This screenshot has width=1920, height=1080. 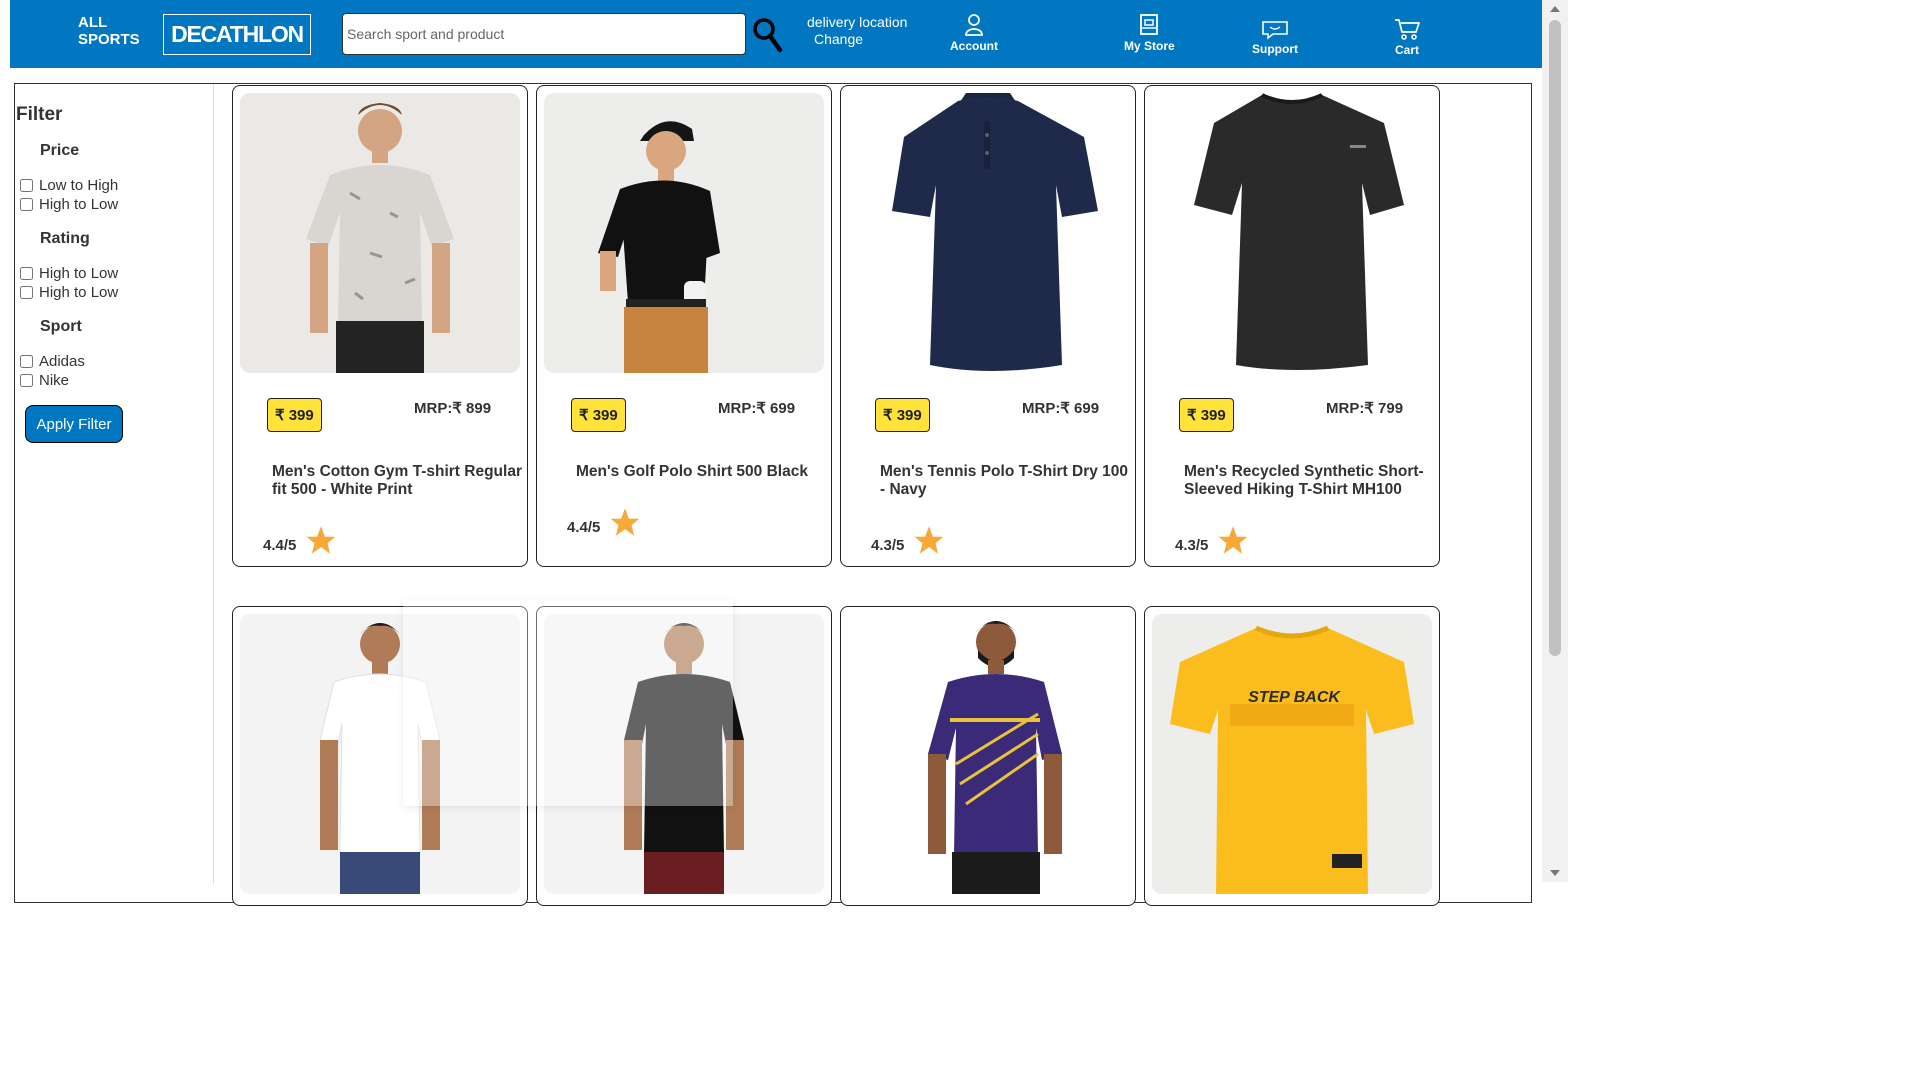 I want to click on rating-option-1: High to Low, so click(x=68, y=273).